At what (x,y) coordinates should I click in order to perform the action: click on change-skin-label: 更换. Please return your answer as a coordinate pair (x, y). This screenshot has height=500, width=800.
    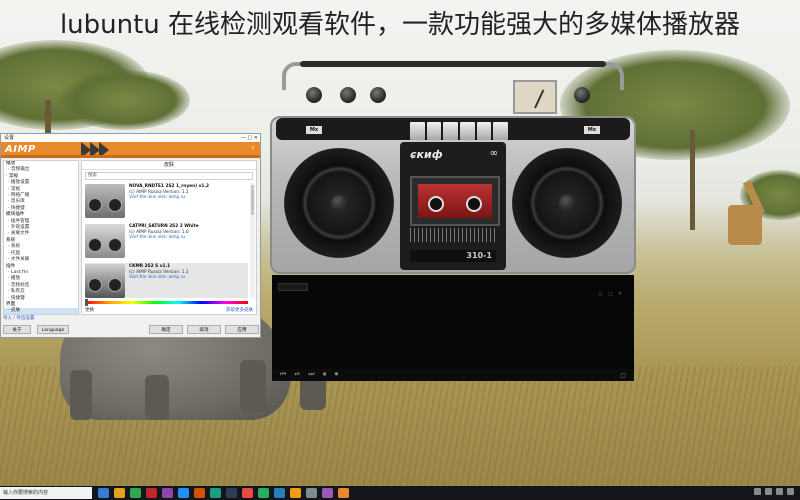
    Looking at the image, I should click on (89, 310).